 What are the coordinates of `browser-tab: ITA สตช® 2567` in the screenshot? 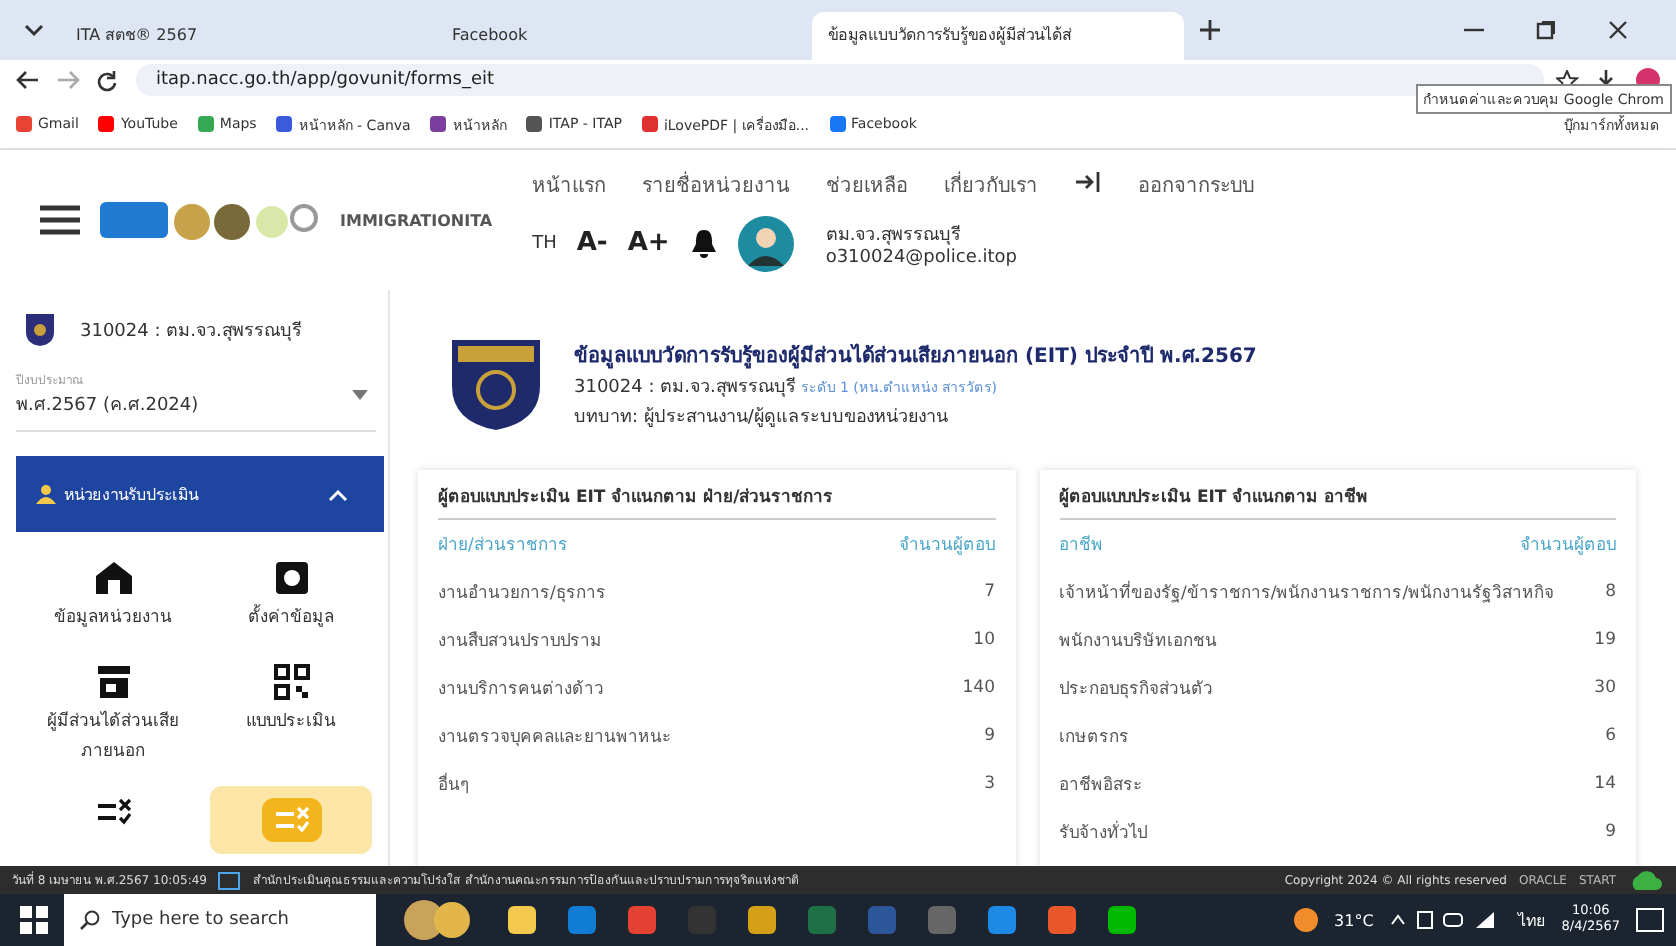 It's located at (246, 36).